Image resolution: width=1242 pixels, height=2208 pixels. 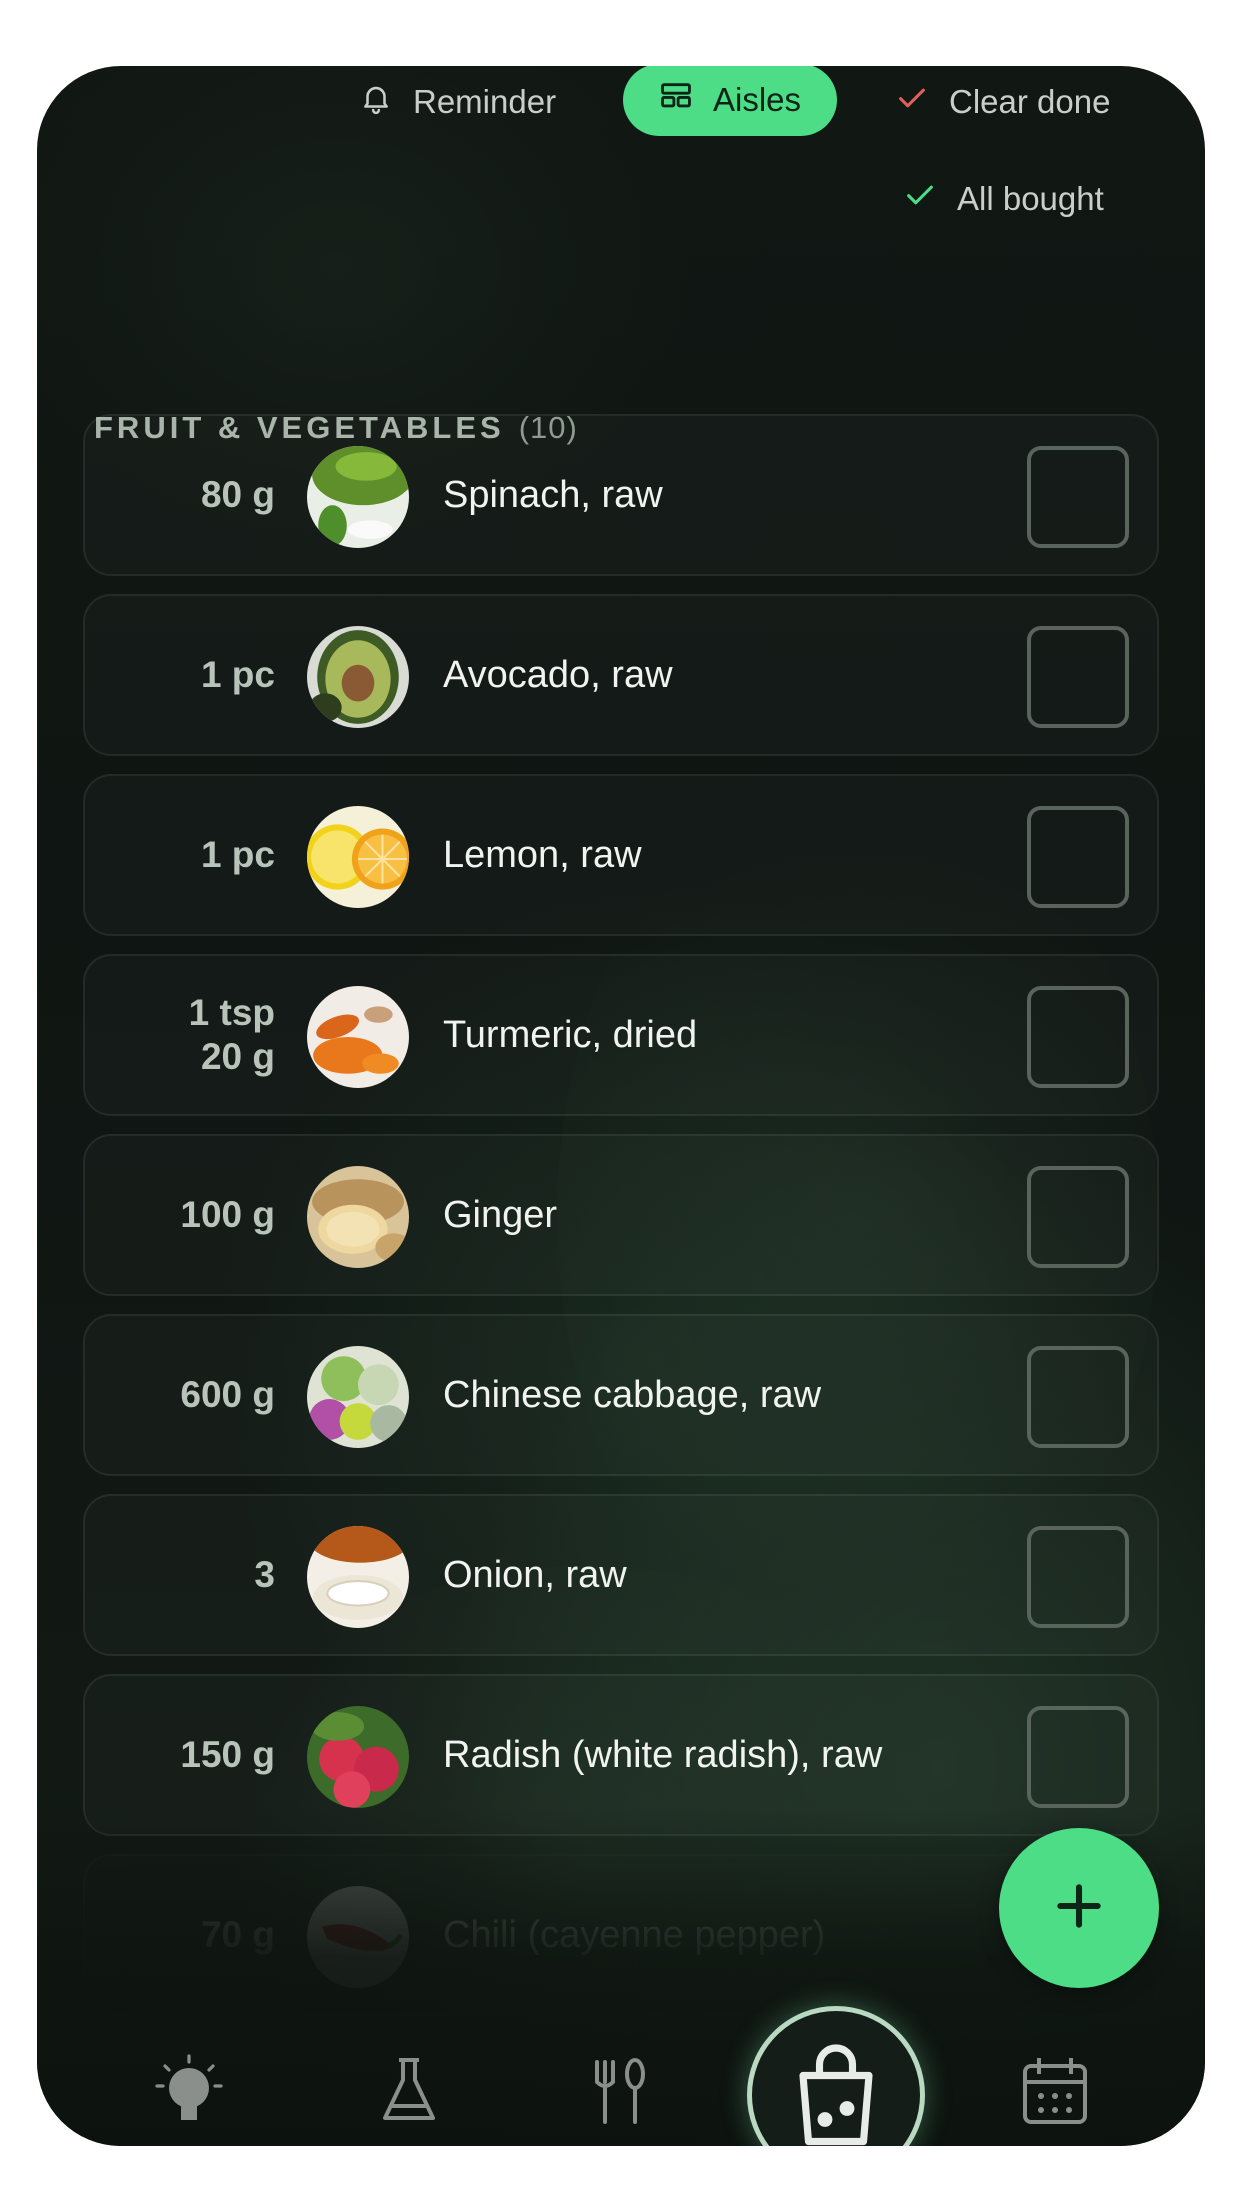 I want to click on item-quantity: 100 g, so click(x=180, y=1215).